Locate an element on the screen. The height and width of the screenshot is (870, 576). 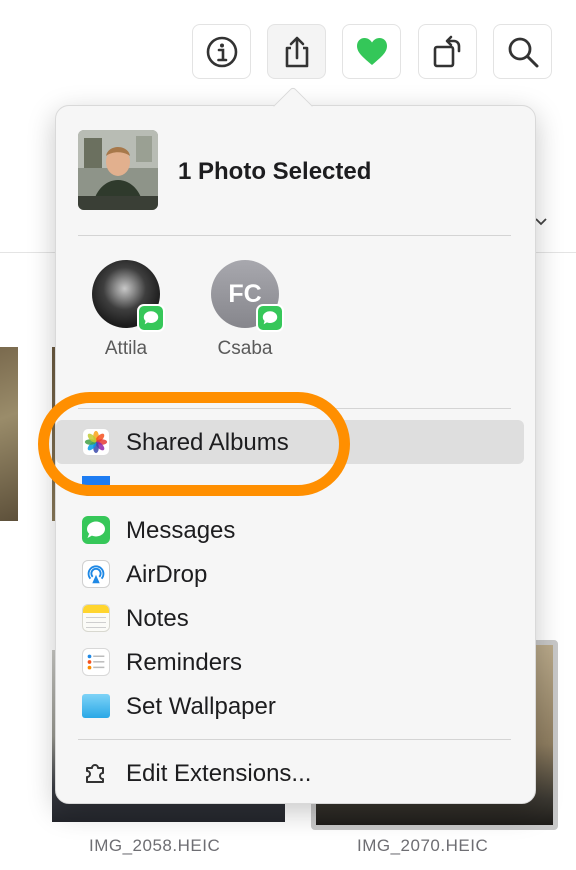
share-button is located at coordinates (296, 51).